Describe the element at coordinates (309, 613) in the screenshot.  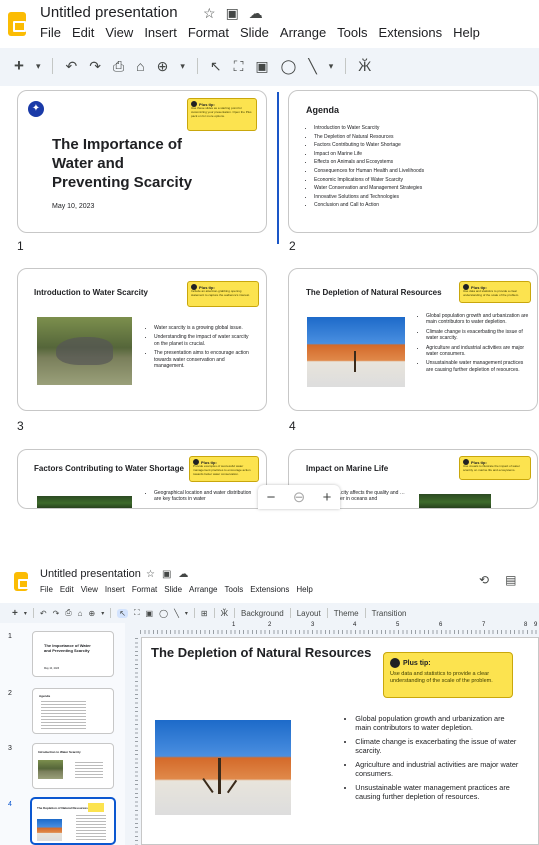
I see `layout-button: Layout` at that location.